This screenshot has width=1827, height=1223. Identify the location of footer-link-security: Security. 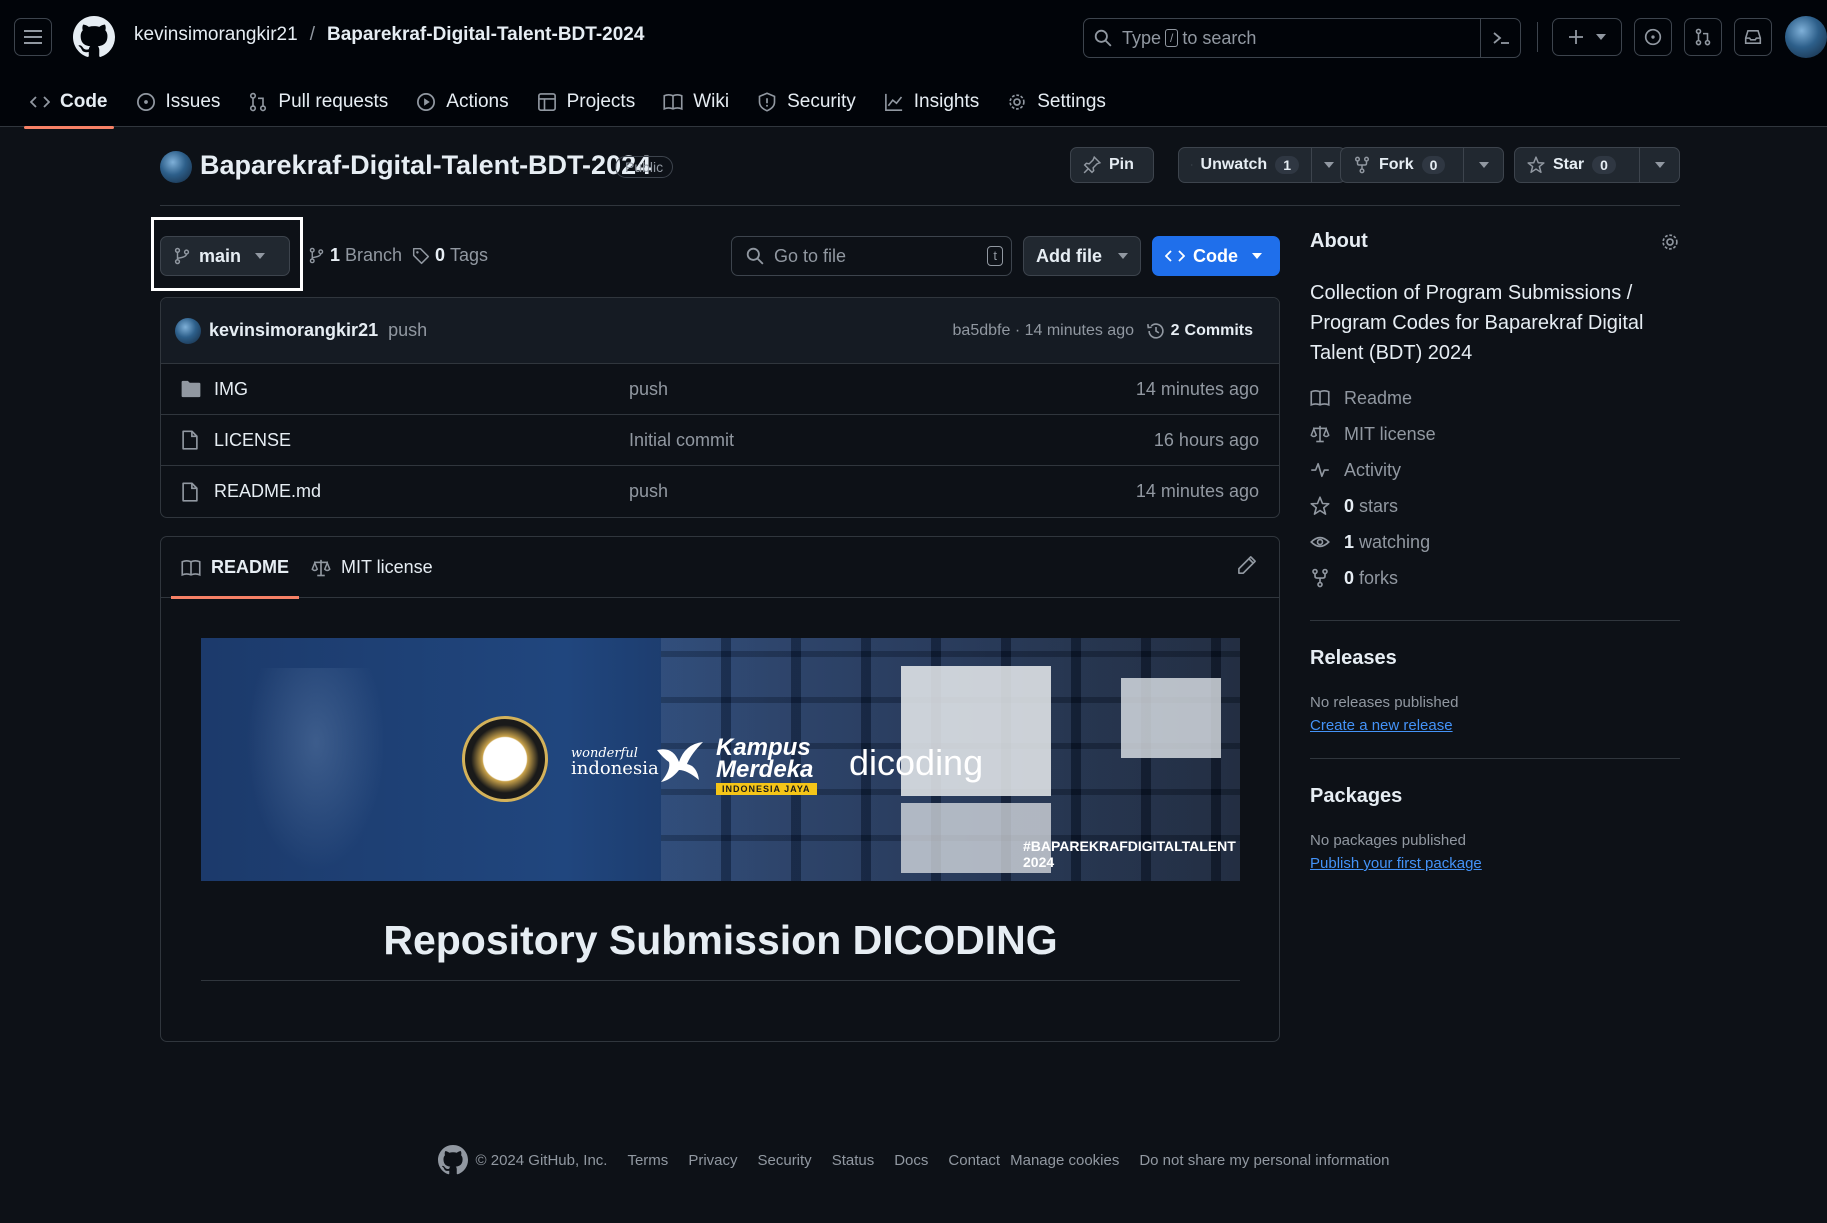
(785, 1160).